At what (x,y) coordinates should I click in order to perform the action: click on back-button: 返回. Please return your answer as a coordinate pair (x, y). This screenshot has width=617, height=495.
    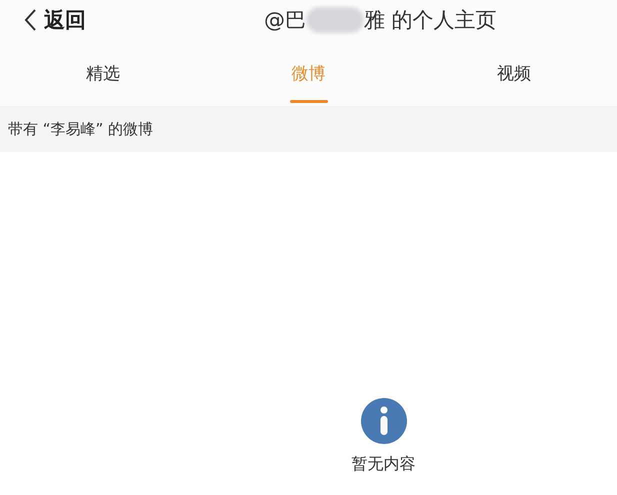
    Looking at the image, I should click on (144, 20).